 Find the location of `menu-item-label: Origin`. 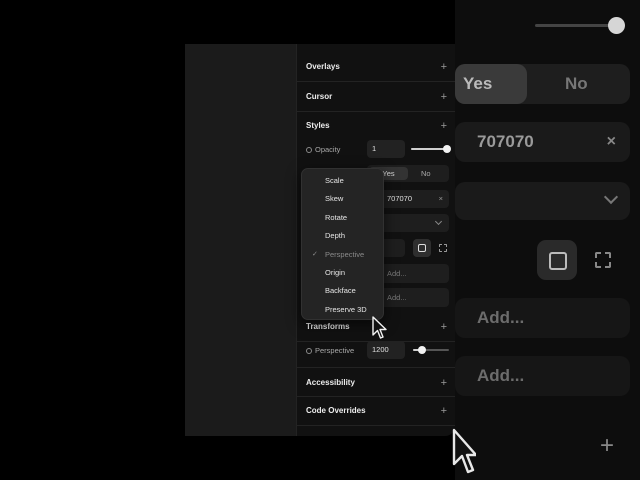

menu-item-label: Origin is located at coordinates (335, 272).